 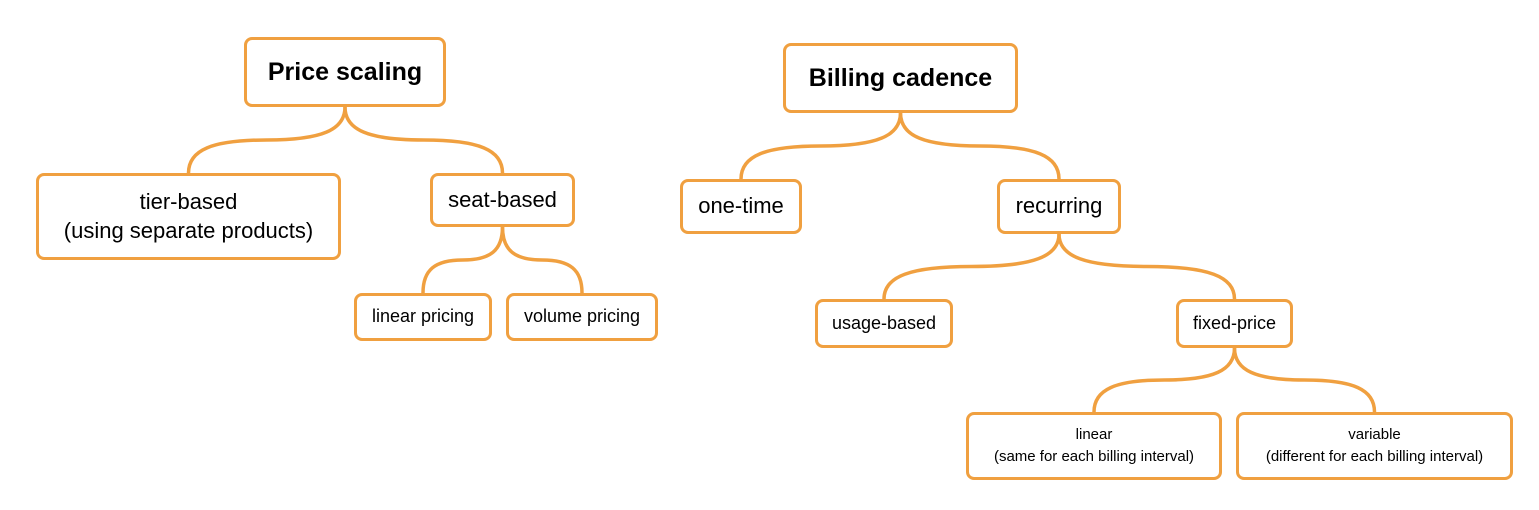 What do you see at coordinates (188, 216) in the screenshot?
I see `node-tier-based: tier-based (using separate products)` at bounding box center [188, 216].